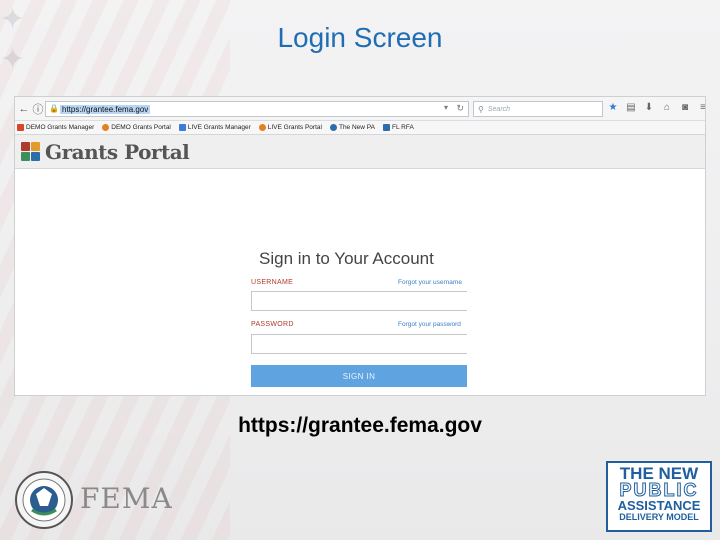 The width and height of the screenshot is (720, 540). What do you see at coordinates (701, 107) in the screenshot?
I see `menu-icon: ≡` at bounding box center [701, 107].